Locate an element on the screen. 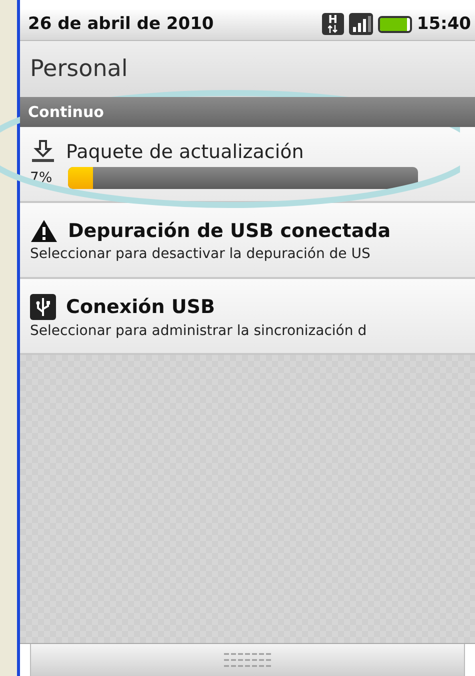  grip-icon is located at coordinates (248, 660).